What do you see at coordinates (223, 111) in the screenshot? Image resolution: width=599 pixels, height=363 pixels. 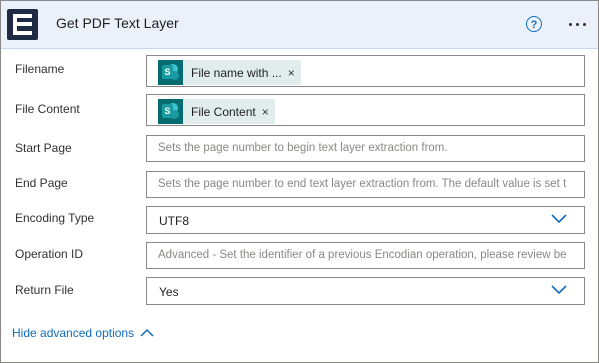 I see `file-content-token-label: File Content` at bounding box center [223, 111].